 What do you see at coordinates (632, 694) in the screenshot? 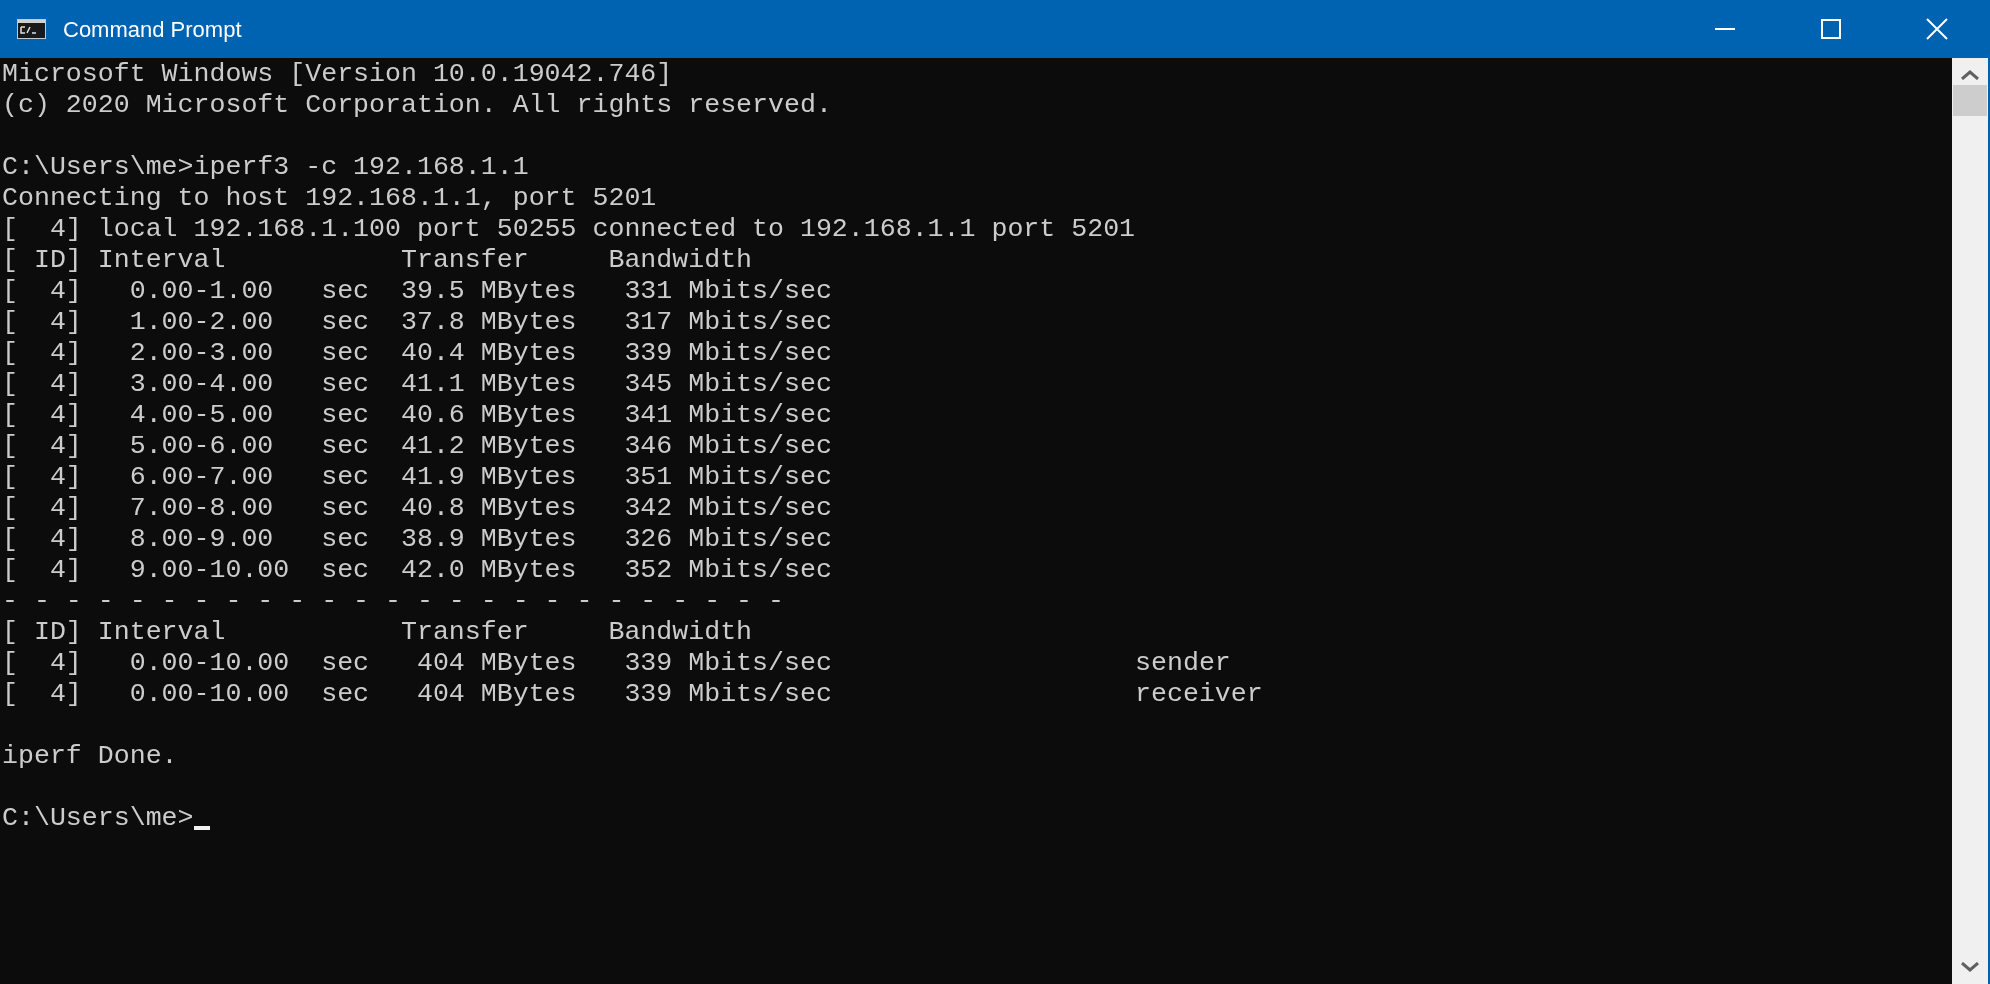
I see `console-line: [ 4] 0.00-10.00 sec 404 MBytes 339 Mbits/sec receiver` at bounding box center [632, 694].